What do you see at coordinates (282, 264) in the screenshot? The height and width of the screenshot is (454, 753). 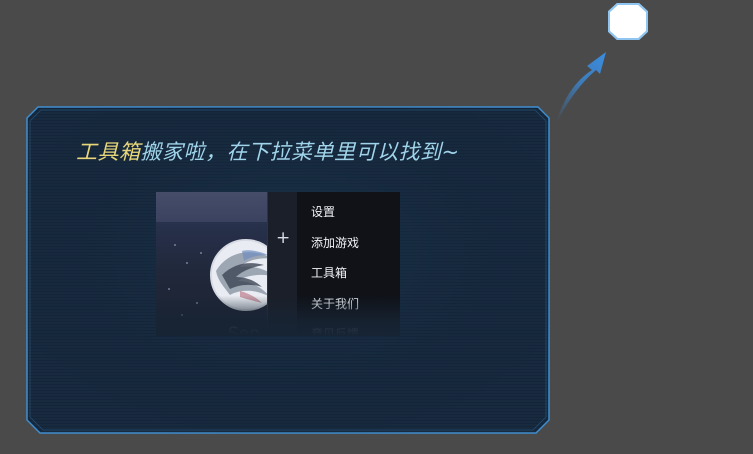 I see `add-column: +` at bounding box center [282, 264].